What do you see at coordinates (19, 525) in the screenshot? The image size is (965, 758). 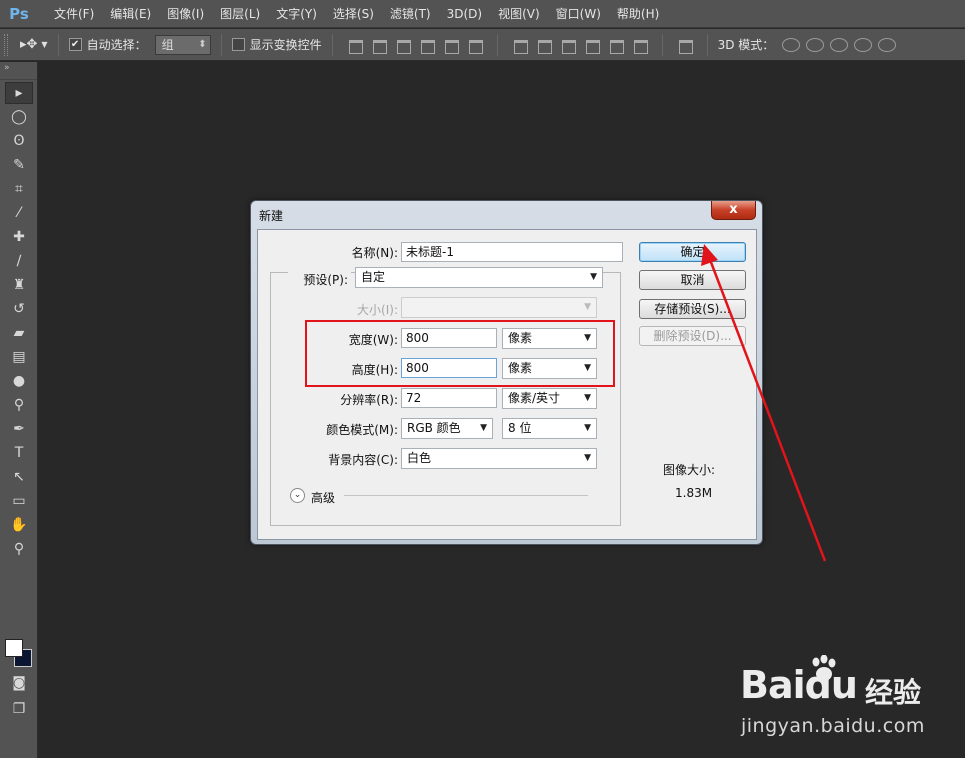 I see `hand-tool-icon: ✋` at bounding box center [19, 525].